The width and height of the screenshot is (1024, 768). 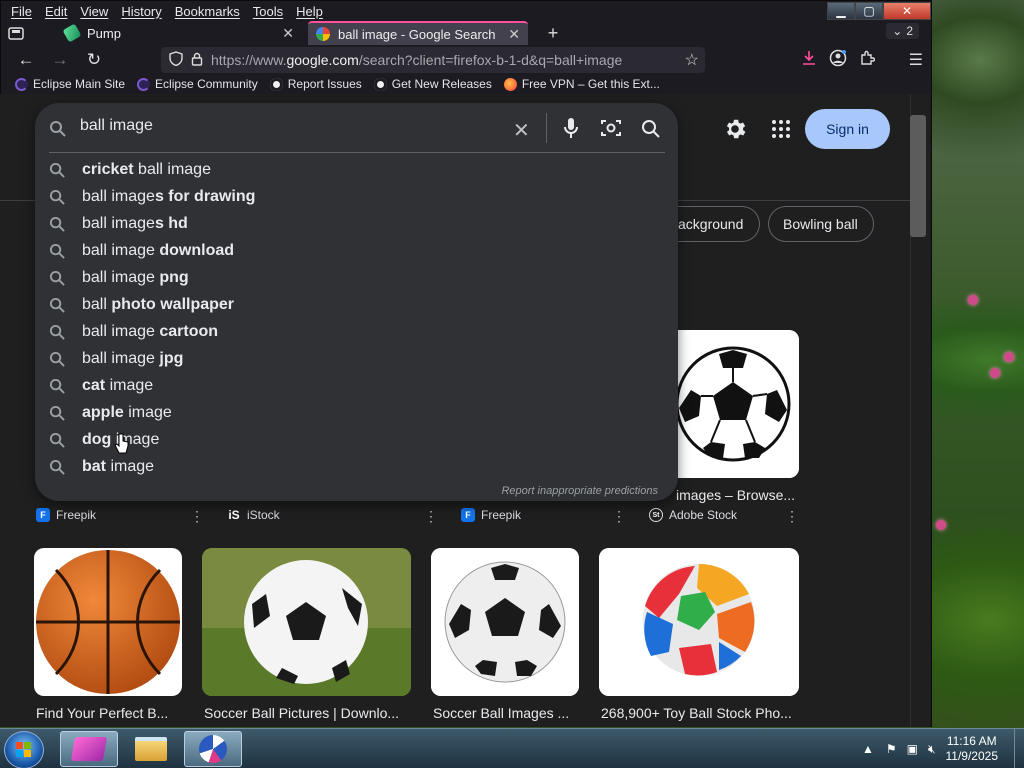 What do you see at coordinates (932, 749) in the screenshot?
I see `volume-muted-icon: 🔇︎` at bounding box center [932, 749].